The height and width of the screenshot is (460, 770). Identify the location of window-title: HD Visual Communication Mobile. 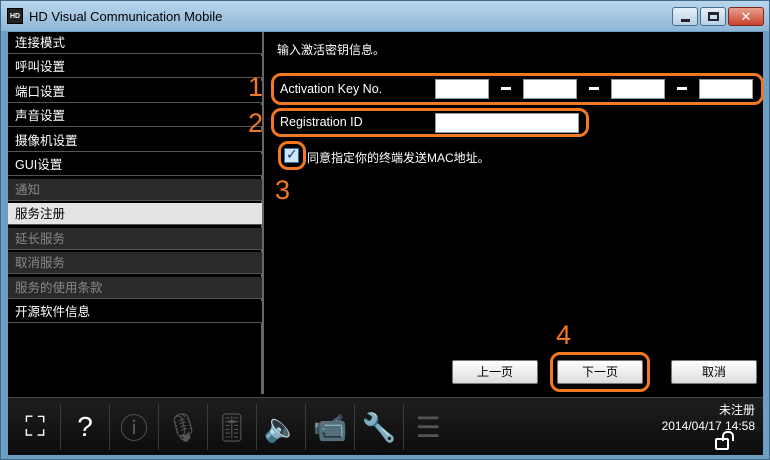
(126, 16).